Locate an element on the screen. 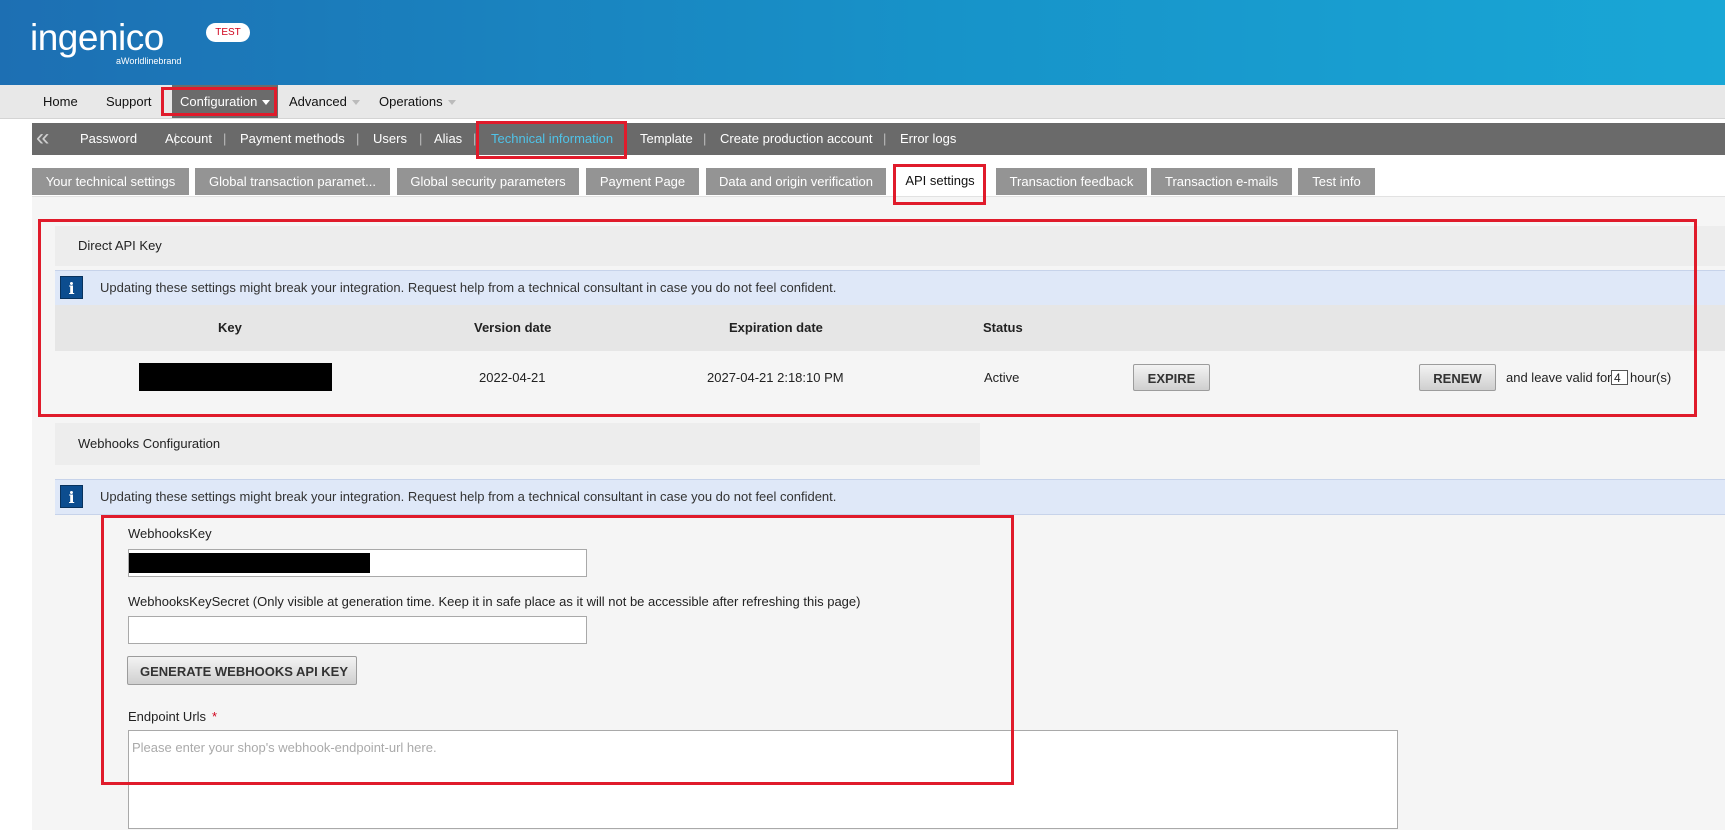  subnav-template: Template is located at coordinates (666, 139).